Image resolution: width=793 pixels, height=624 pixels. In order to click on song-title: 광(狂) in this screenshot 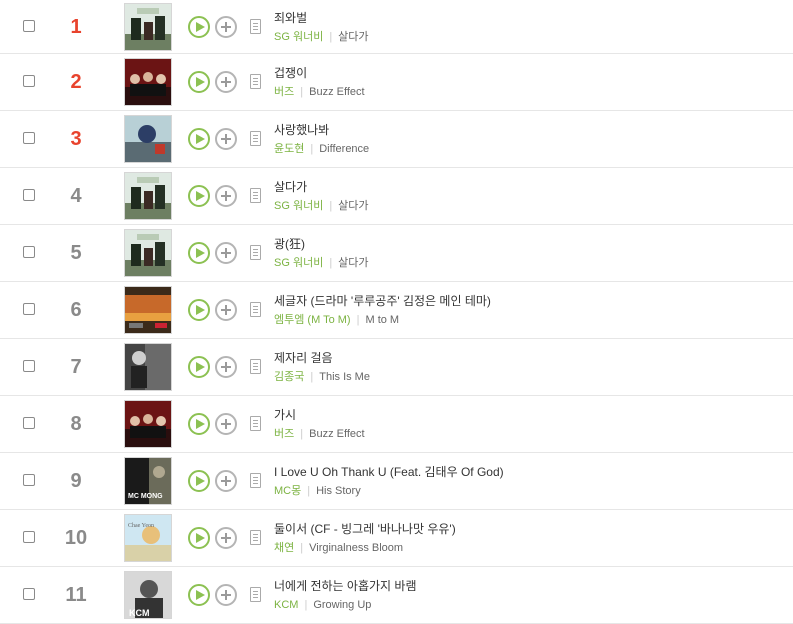, I will do `click(321, 244)`.